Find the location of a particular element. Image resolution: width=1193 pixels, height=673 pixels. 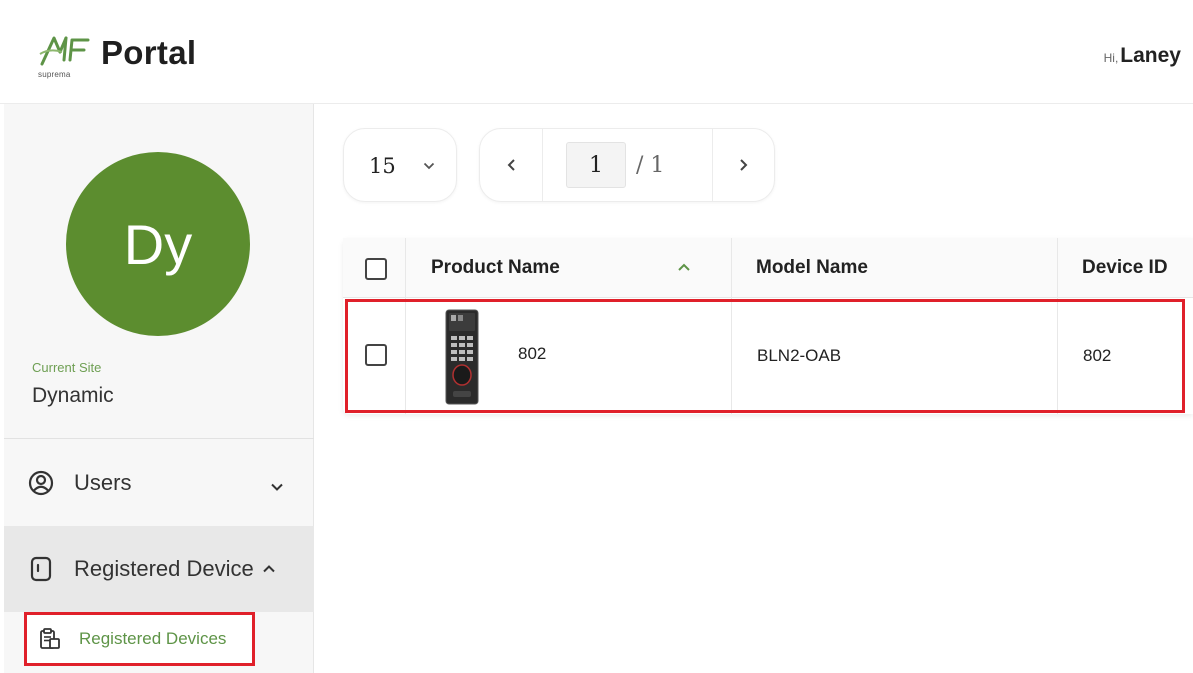

sidebar-subitem-registered-devices-label: Registered Devices is located at coordinates (153, 638).